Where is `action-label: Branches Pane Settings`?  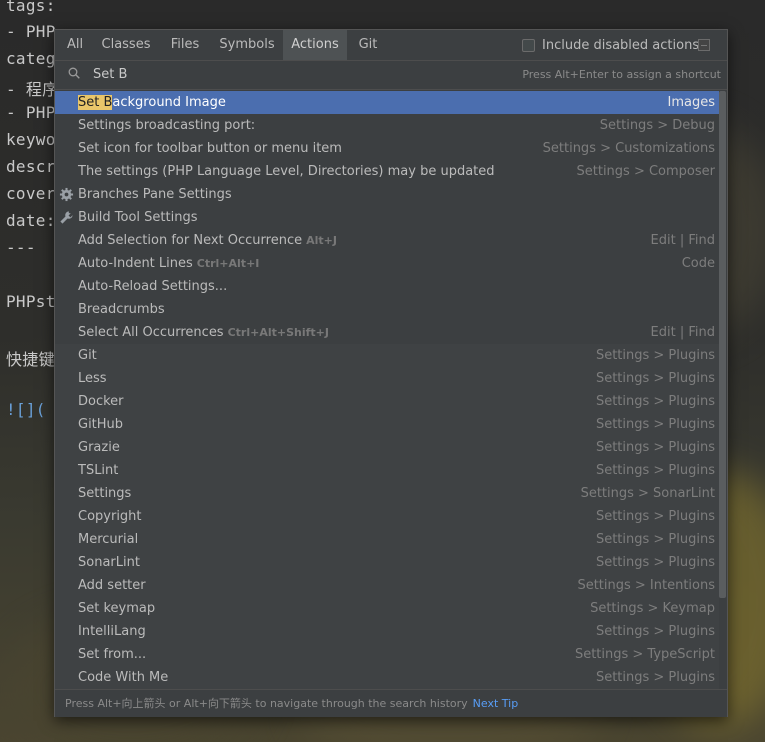
action-label: Branches Pane Settings is located at coordinates (155, 194).